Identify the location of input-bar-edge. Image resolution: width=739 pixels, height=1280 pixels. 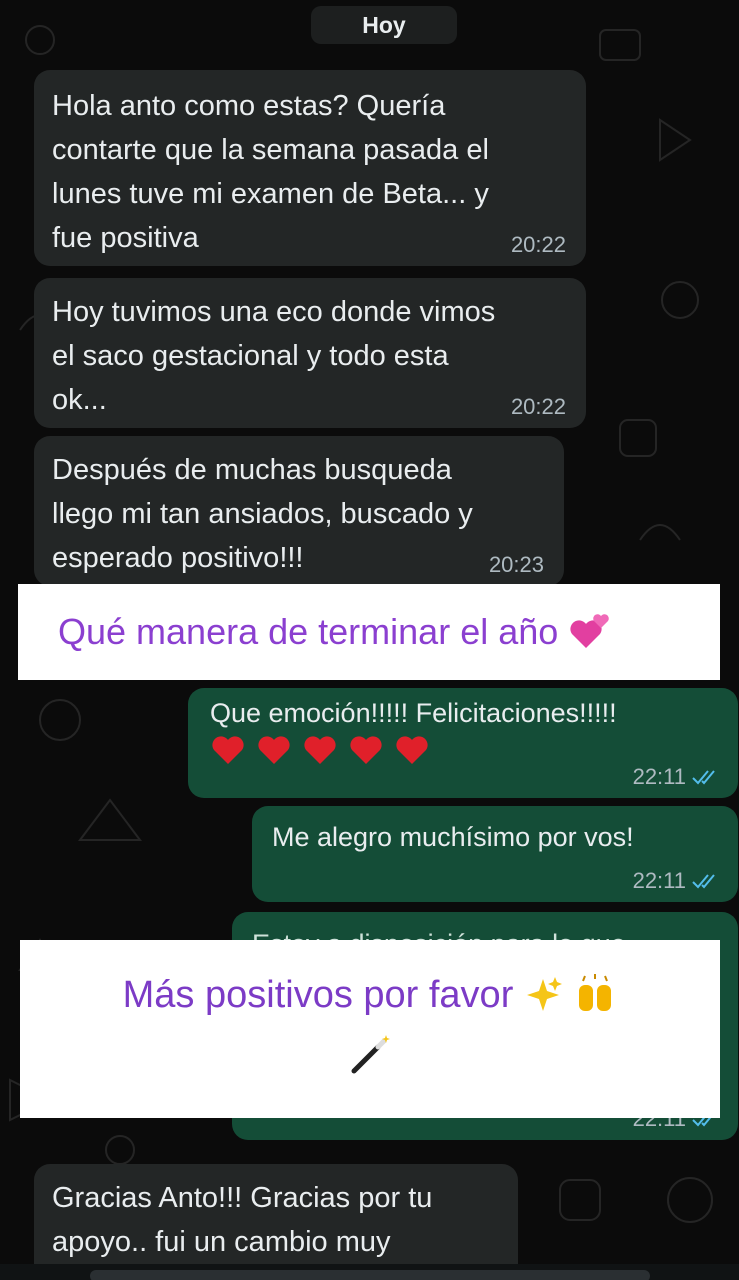
(369, 1272).